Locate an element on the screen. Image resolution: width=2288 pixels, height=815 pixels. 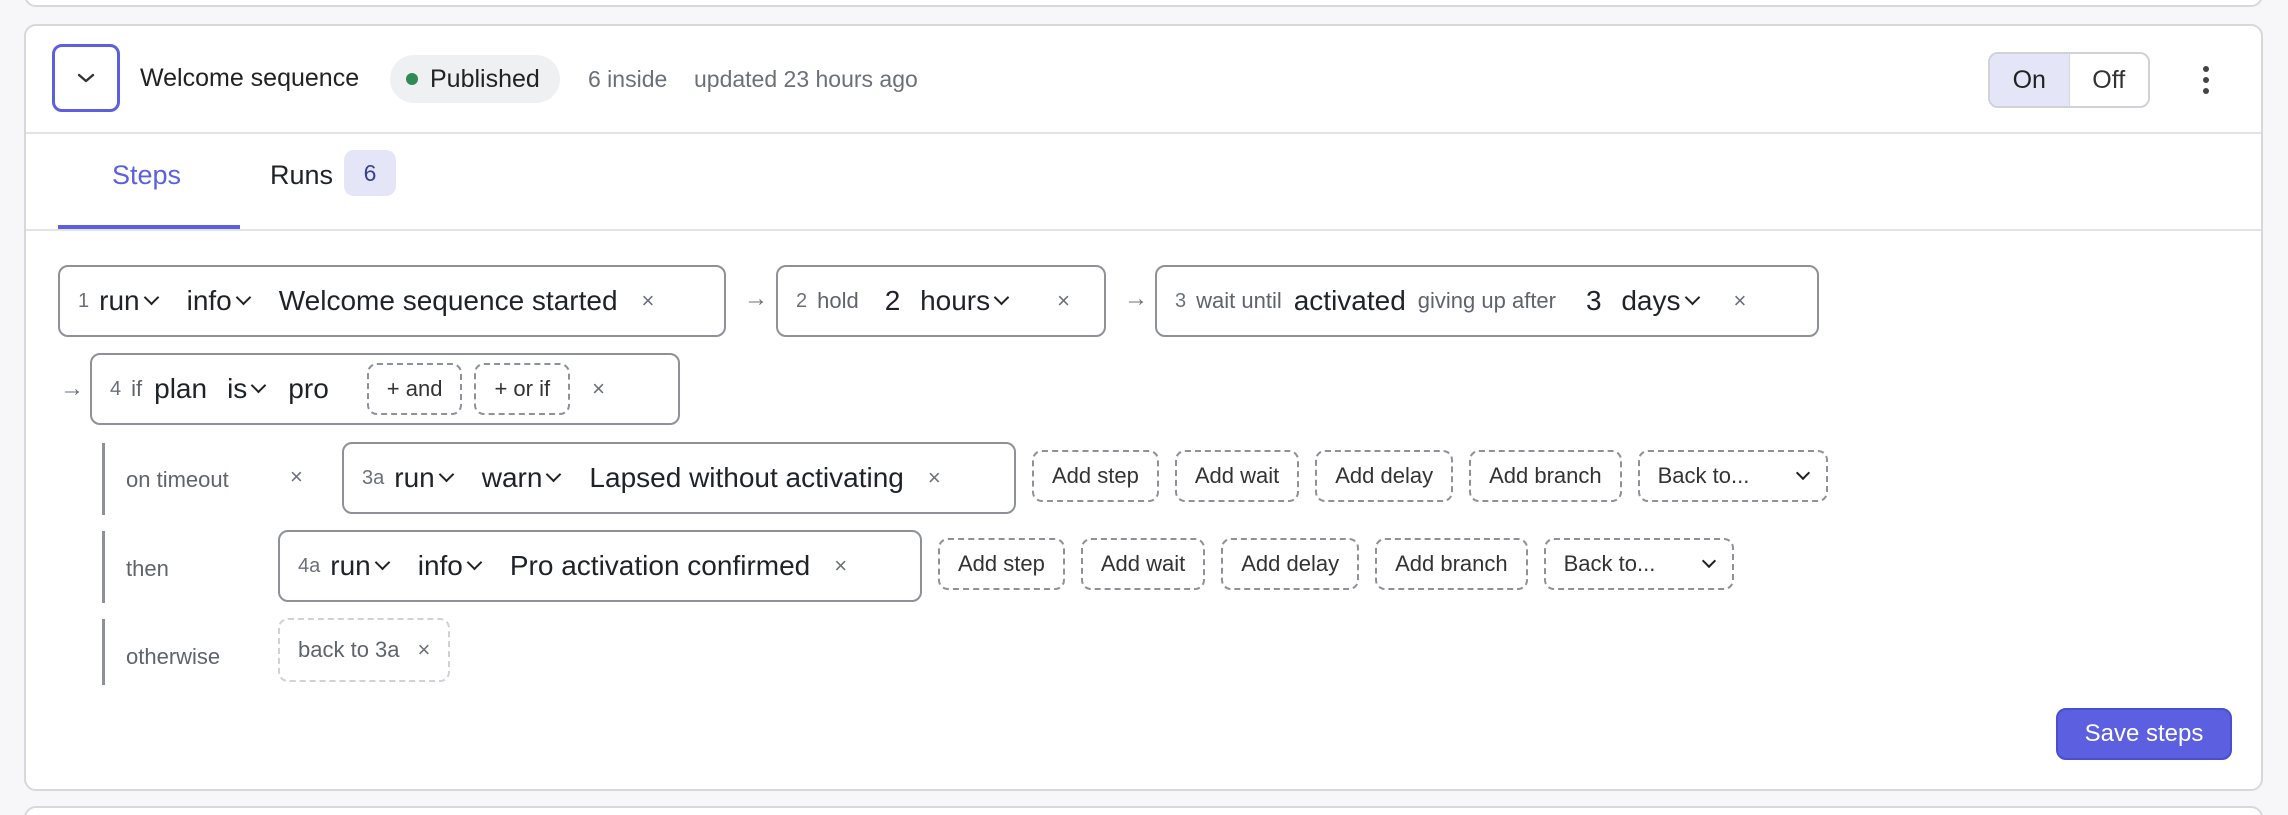
inside-count: 6 inside is located at coordinates (628, 79).